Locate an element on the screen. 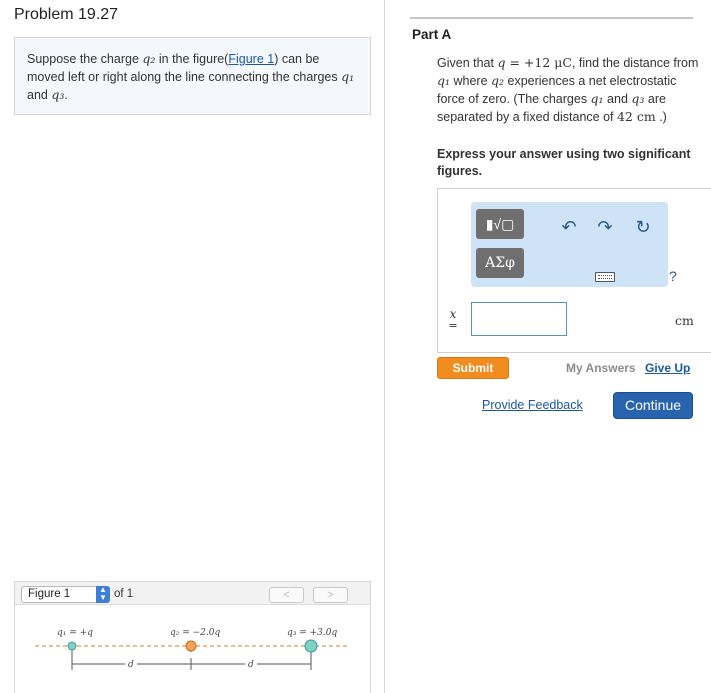 The image size is (711, 693). part-text: .) is located at coordinates (661, 117).